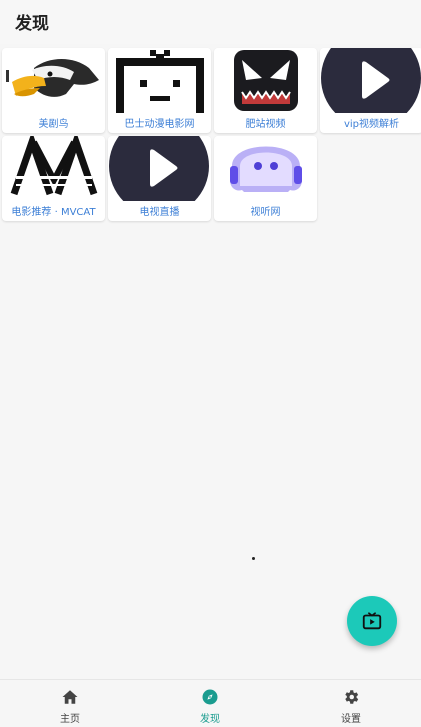  I want to click on bottom-navigation: 主页 发现 设置, so click(210, 703).